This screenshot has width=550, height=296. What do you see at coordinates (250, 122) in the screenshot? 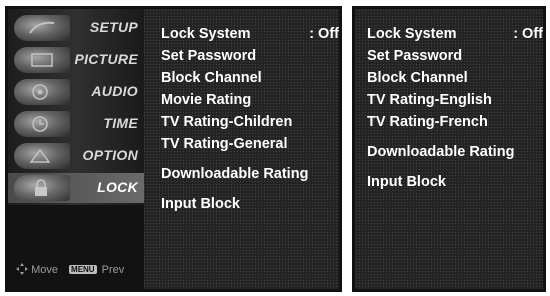
I see `menu-item-tv-rating-children: TV Rating-Children` at bounding box center [250, 122].